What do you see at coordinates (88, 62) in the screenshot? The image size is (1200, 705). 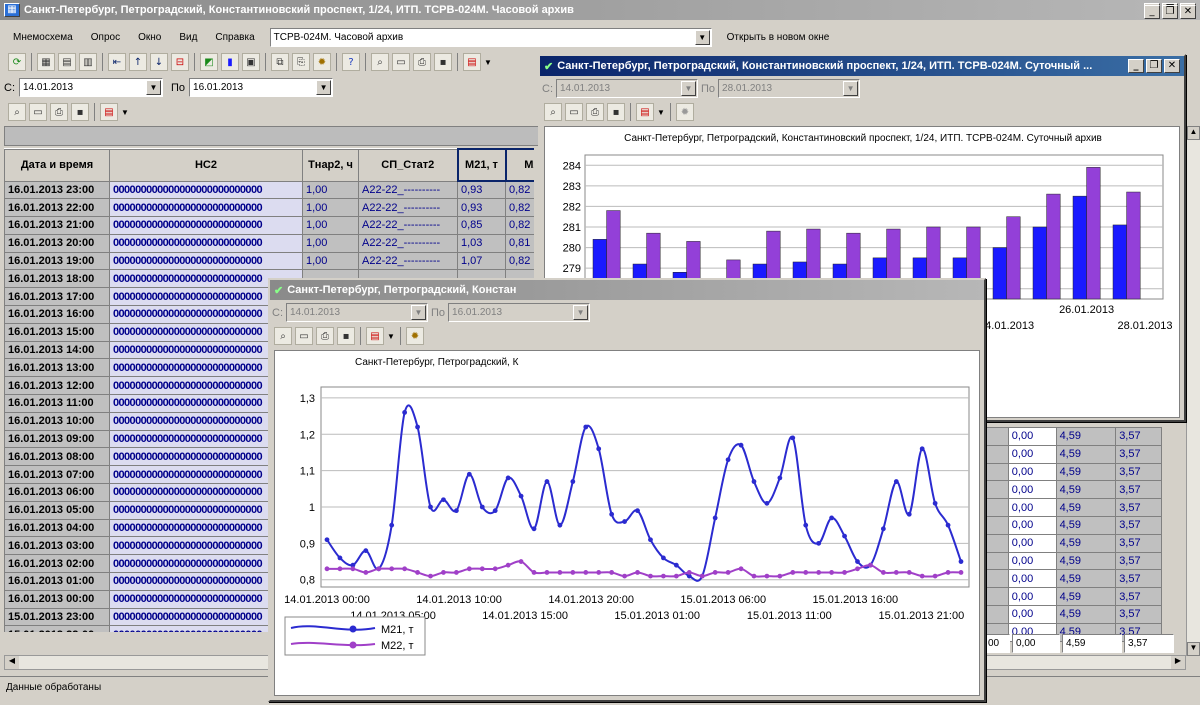 I see `grid-clear-icon: ▥` at bounding box center [88, 62].